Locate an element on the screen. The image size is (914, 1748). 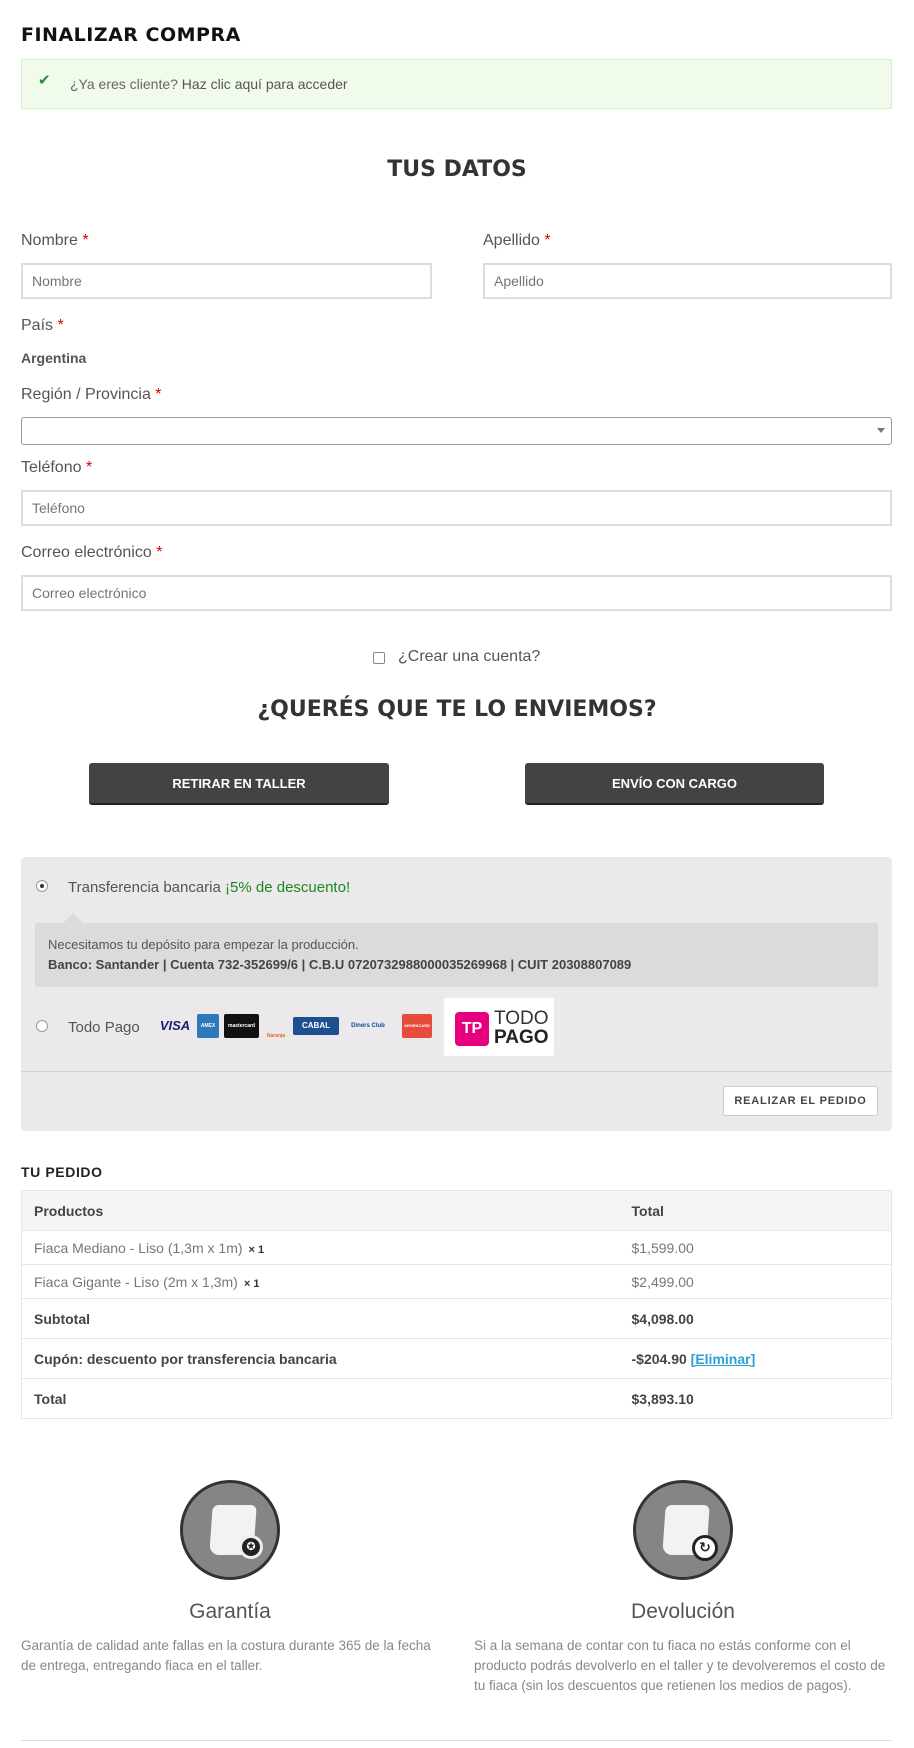
amex-icon: AMEX is located at coordinates (208, 1026).